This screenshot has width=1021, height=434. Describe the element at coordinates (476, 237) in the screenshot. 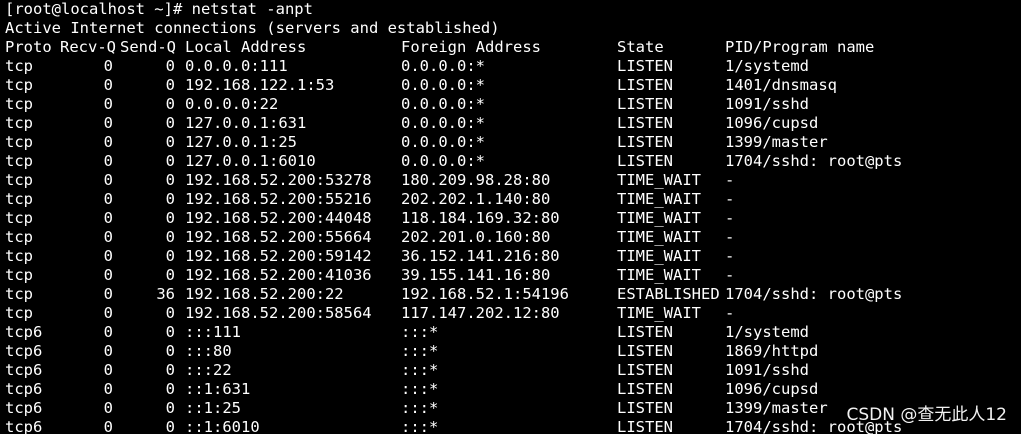

I see `row-foreign-address: 202.201.0.160:80` at that location.